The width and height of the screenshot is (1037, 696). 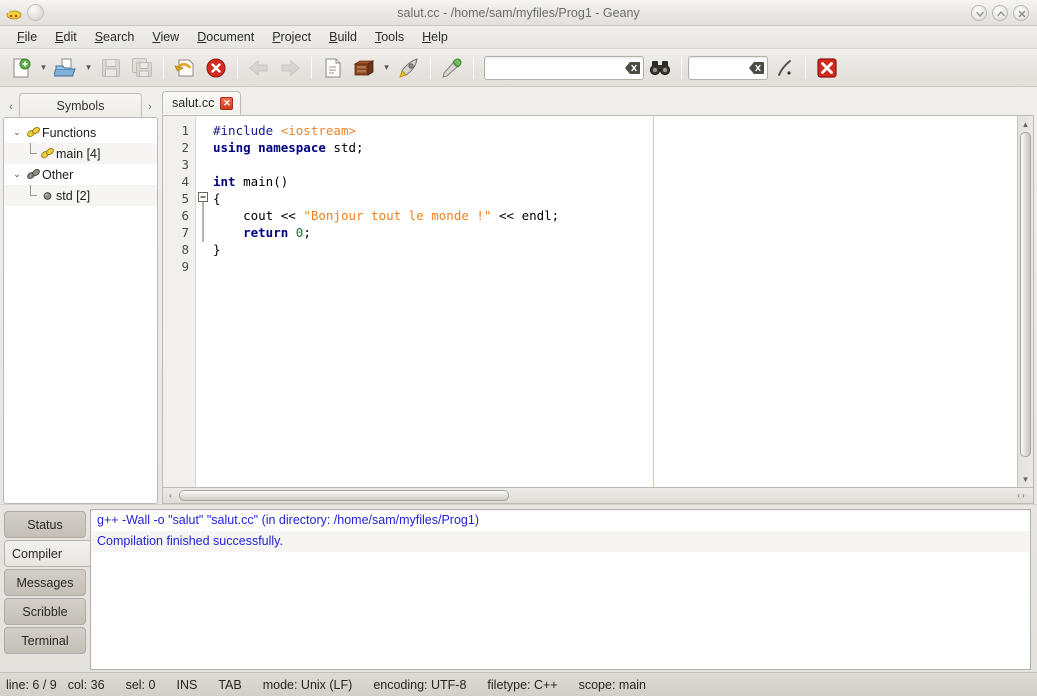 What do you see at coordinates (88, 68) in the screenshot?
I see `open-document-dropdown: ▾` at bounding box center [88, 68].